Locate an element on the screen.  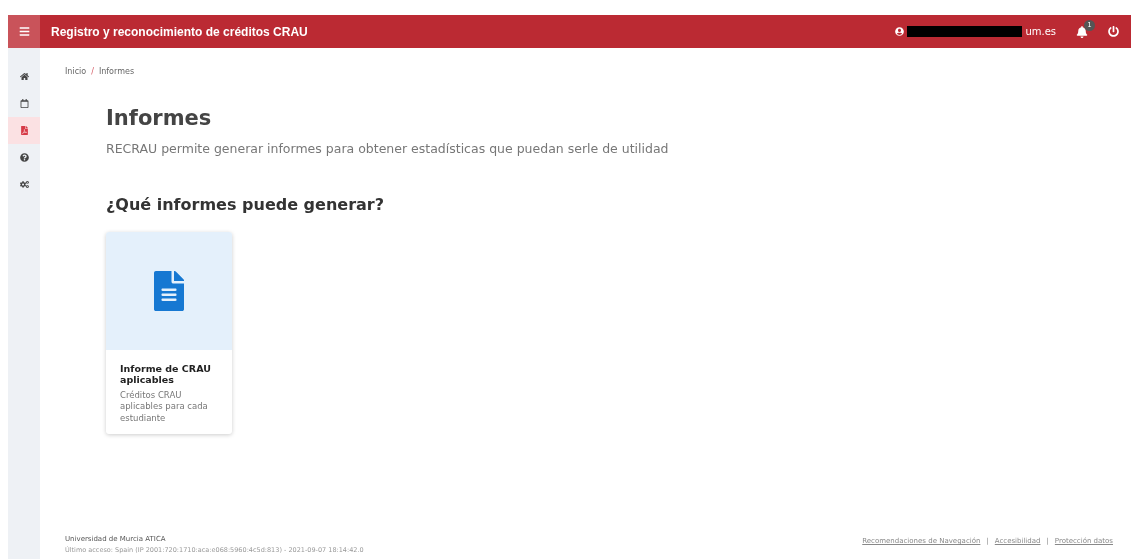
menu-icon is located at coordinates (24, 31).